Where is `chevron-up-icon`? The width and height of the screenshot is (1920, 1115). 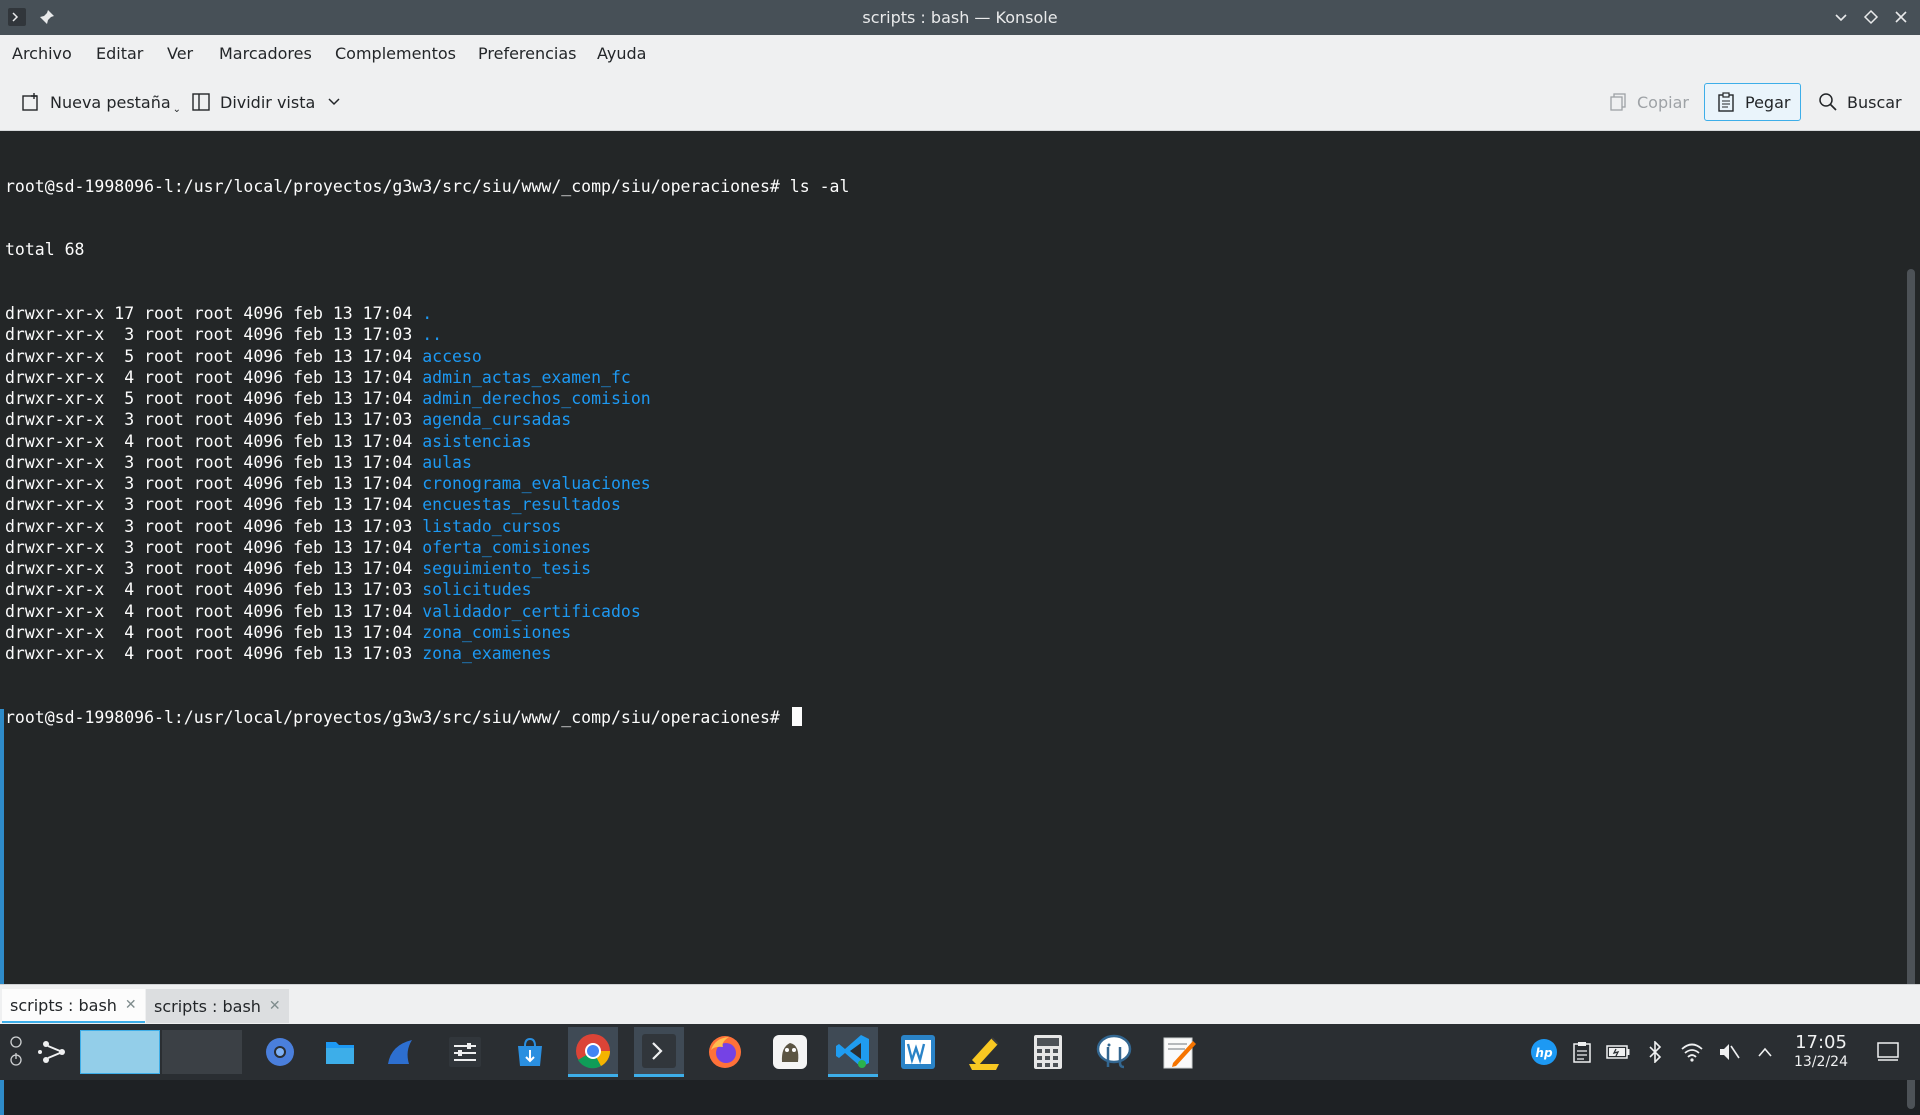
chevron-up-icon is located at coordinates (1765, 1052).